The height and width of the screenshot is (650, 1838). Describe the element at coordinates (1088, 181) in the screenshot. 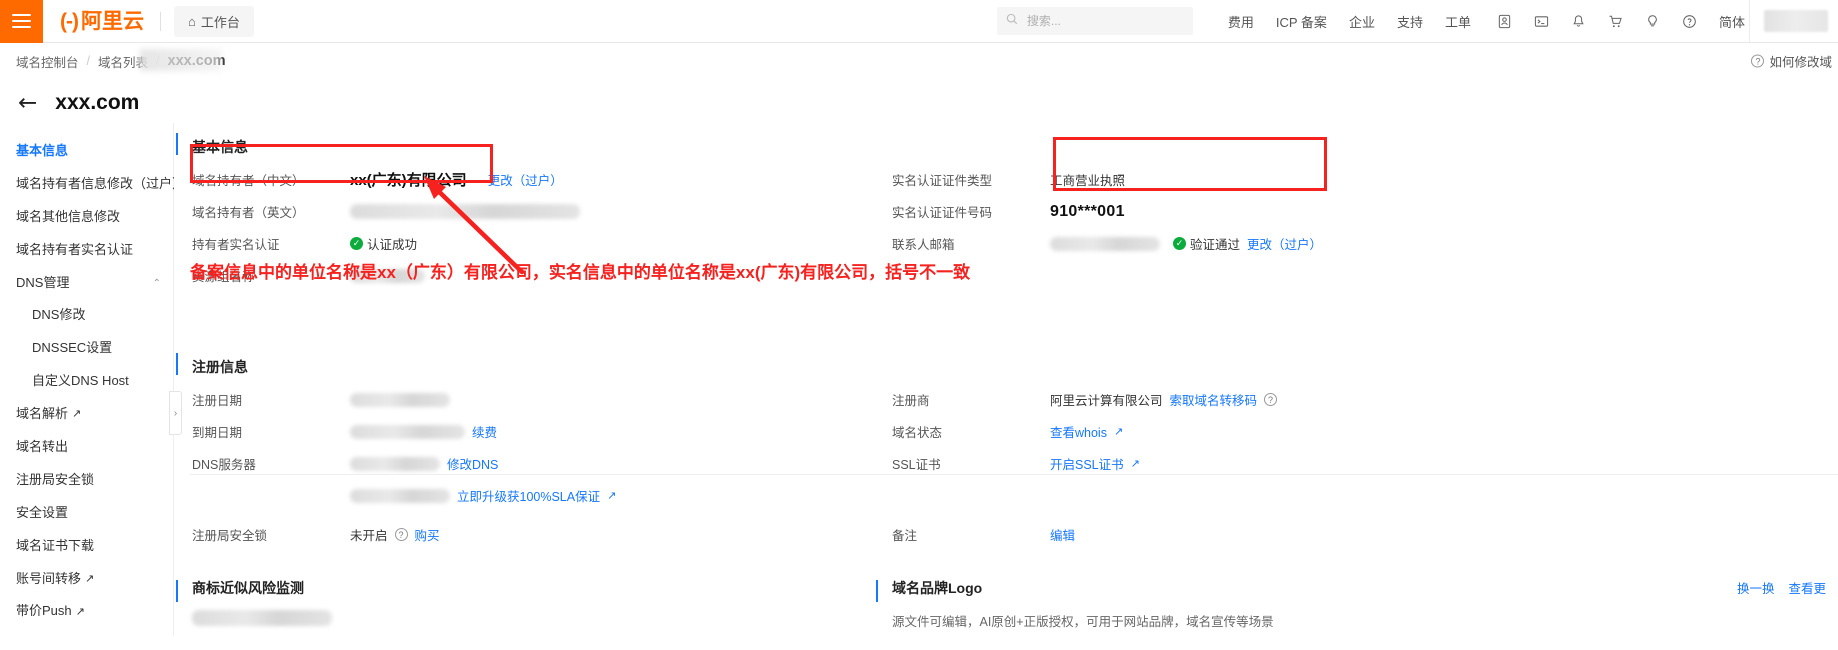

I see `cert-type-value: 工商营业执照` at that location.